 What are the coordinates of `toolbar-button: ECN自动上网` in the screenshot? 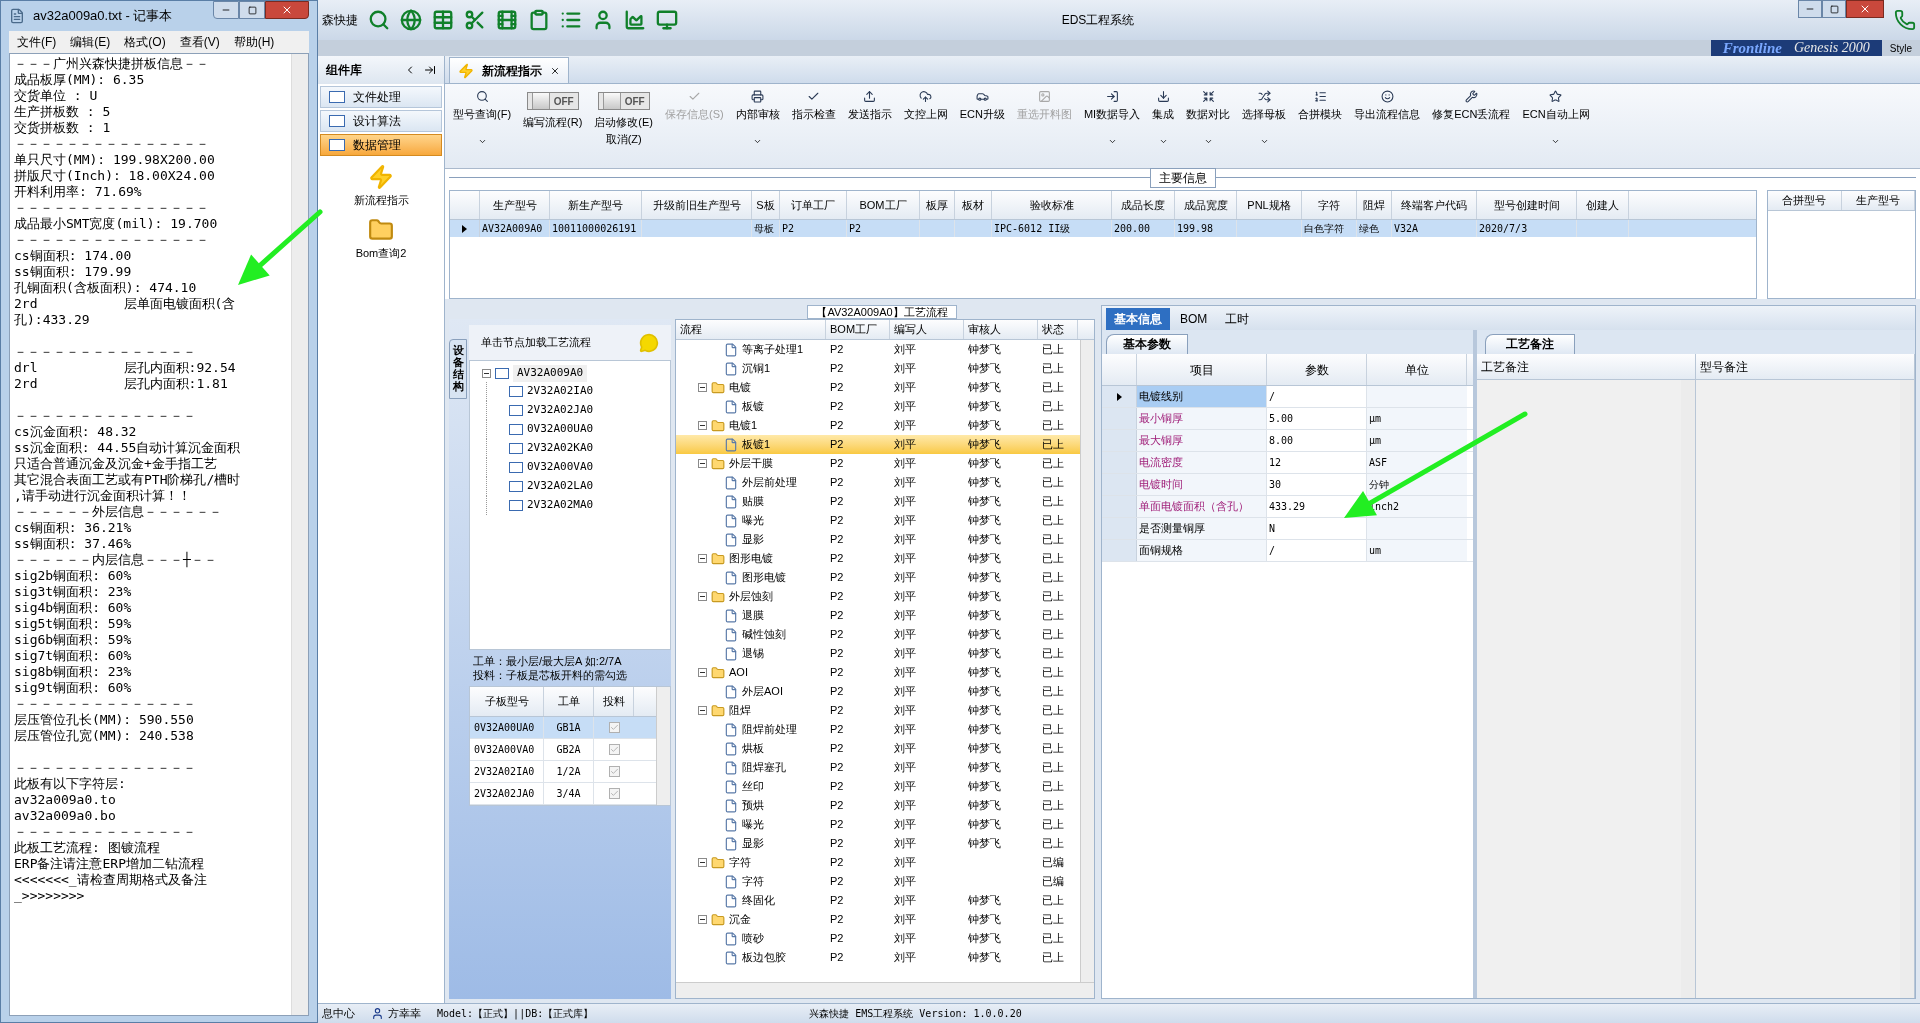 It's located at (1556, 106).